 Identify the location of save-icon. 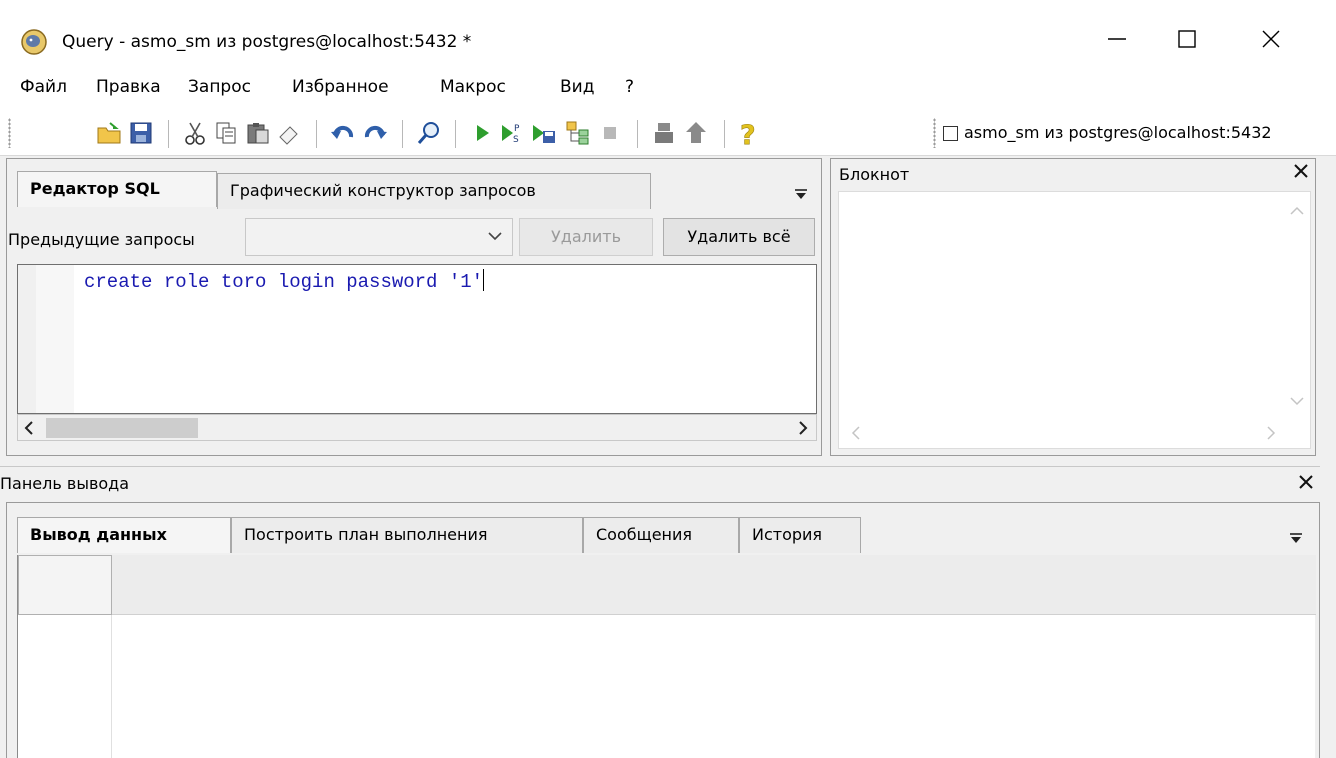
(141, 133).